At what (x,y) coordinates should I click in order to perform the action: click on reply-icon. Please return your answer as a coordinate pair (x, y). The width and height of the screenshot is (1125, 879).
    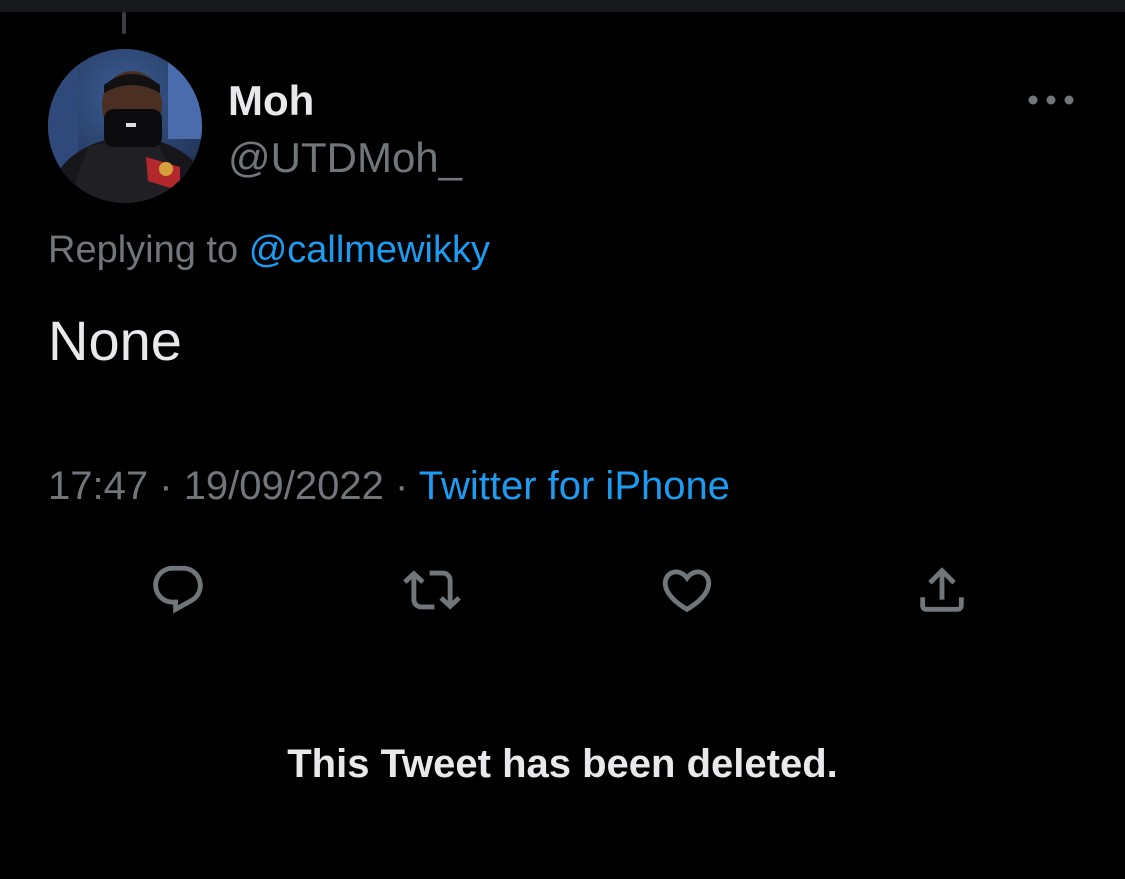
    Looking at the image, I should click on (178, 589).